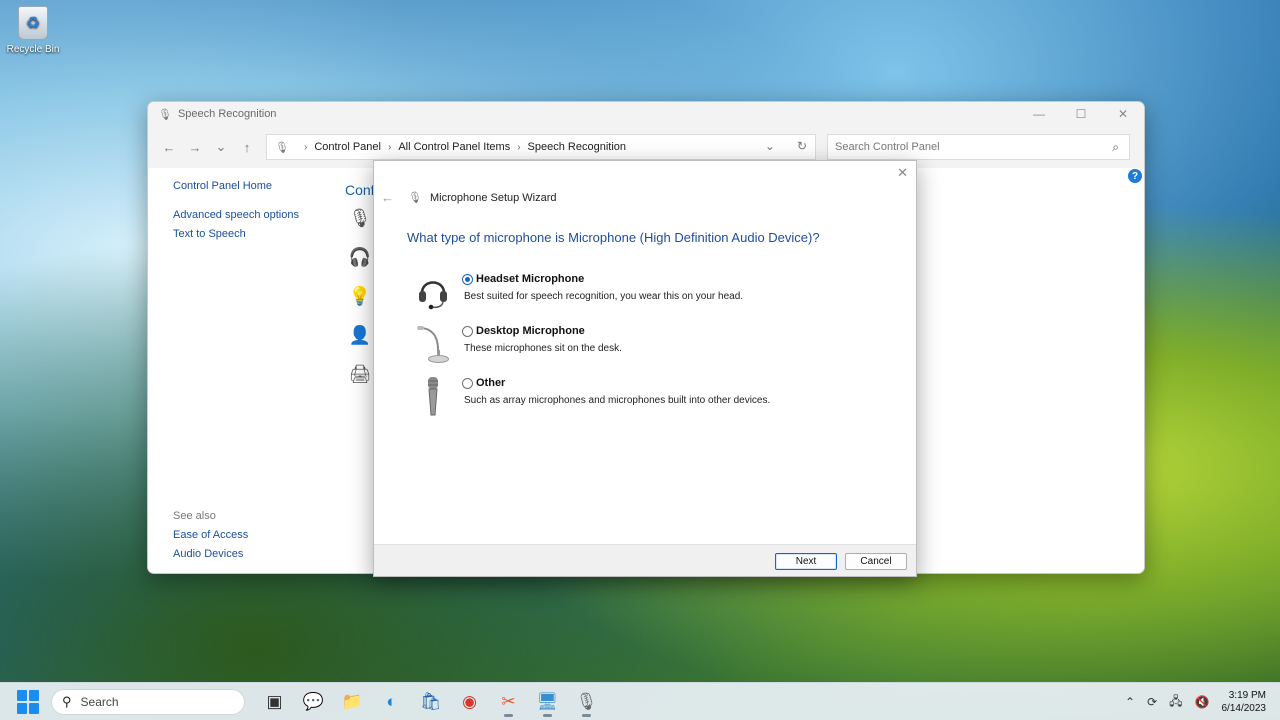 The width and height of the screenshot is (1280, 720). Describe the element at coordinates (646, 114) in the screenshot. I see `title-bar: 🎙 Speech Recognition — ☐ ✕` at that location.